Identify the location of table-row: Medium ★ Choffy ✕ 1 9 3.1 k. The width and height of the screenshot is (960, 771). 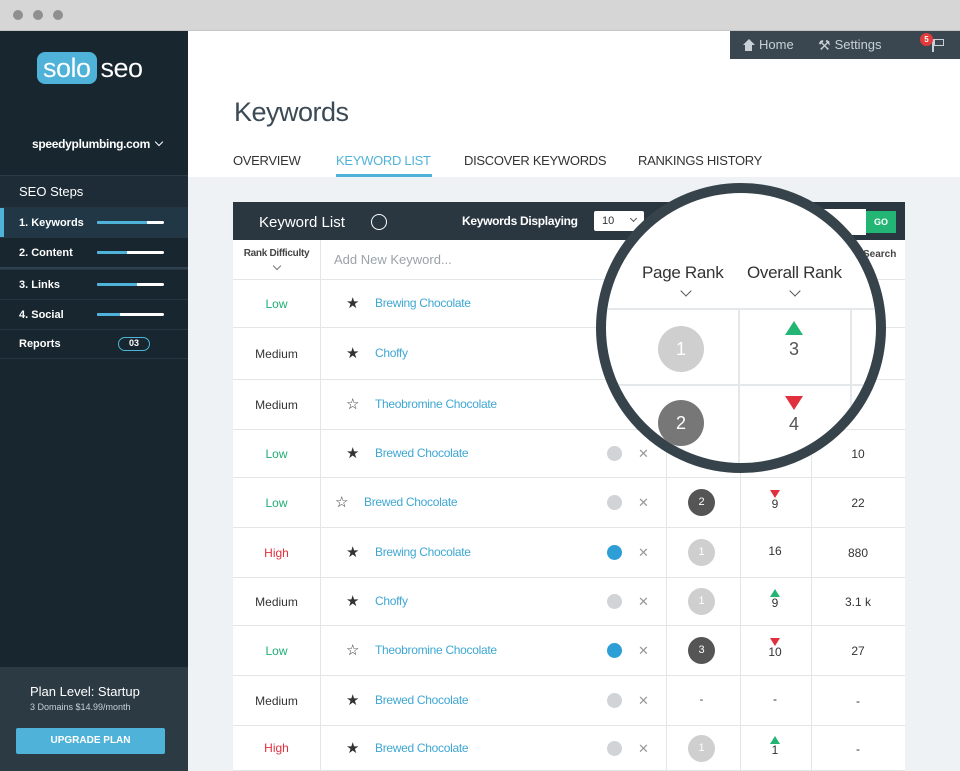
(569, 602).